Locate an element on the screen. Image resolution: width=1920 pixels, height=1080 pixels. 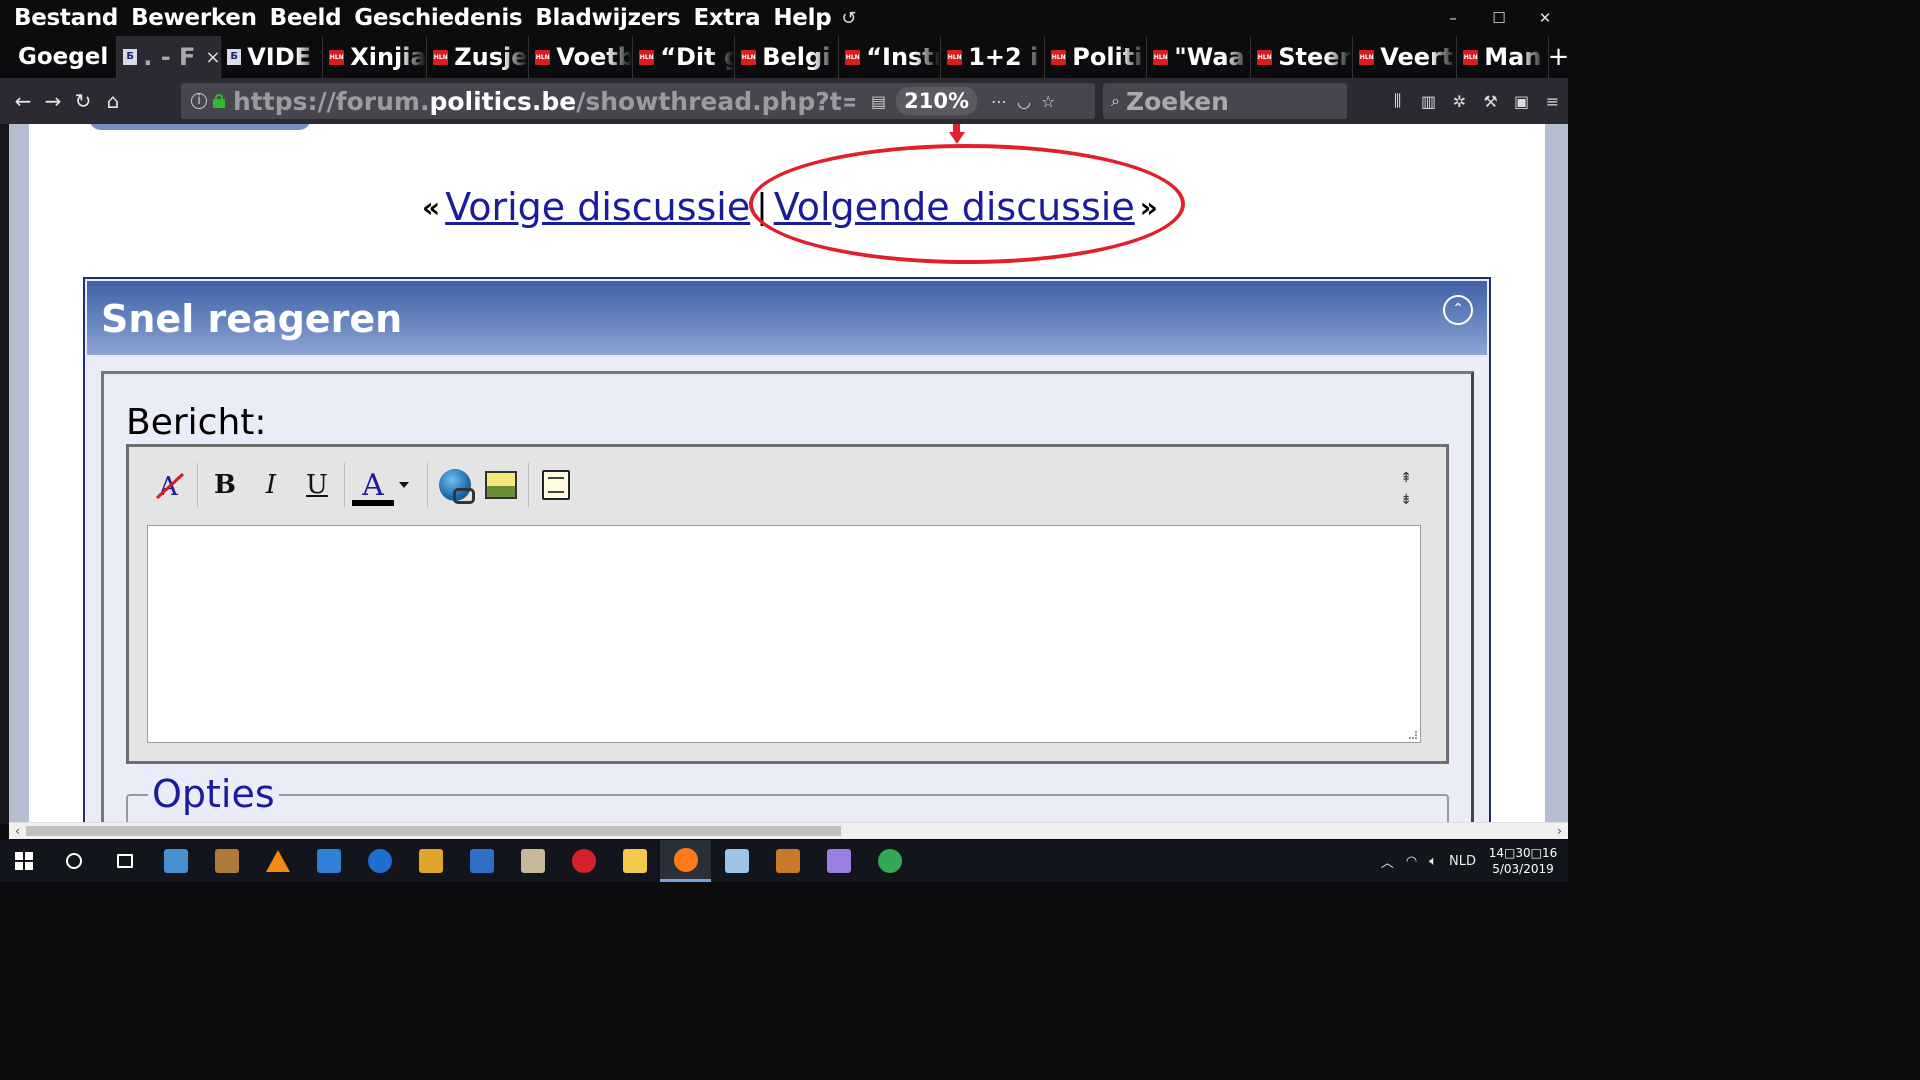
back-button: ← is located at coordinates (23, 101).